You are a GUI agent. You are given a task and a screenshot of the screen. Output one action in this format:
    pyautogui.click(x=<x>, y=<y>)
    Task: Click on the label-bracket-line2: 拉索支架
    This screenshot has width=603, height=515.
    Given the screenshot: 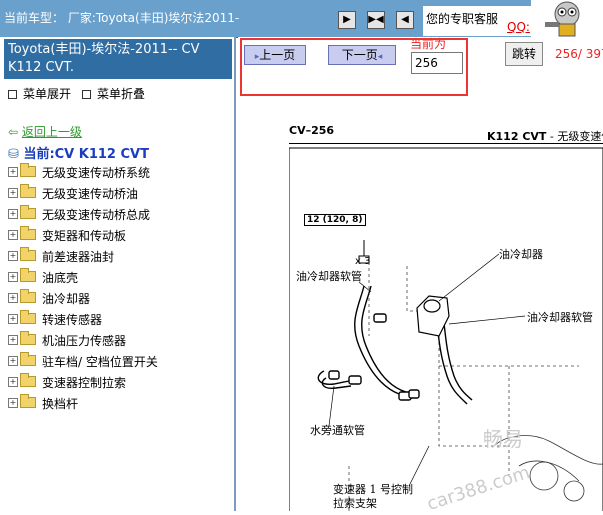 What is the action you would take?
    pyautogui.click(x=355, y=503)
    